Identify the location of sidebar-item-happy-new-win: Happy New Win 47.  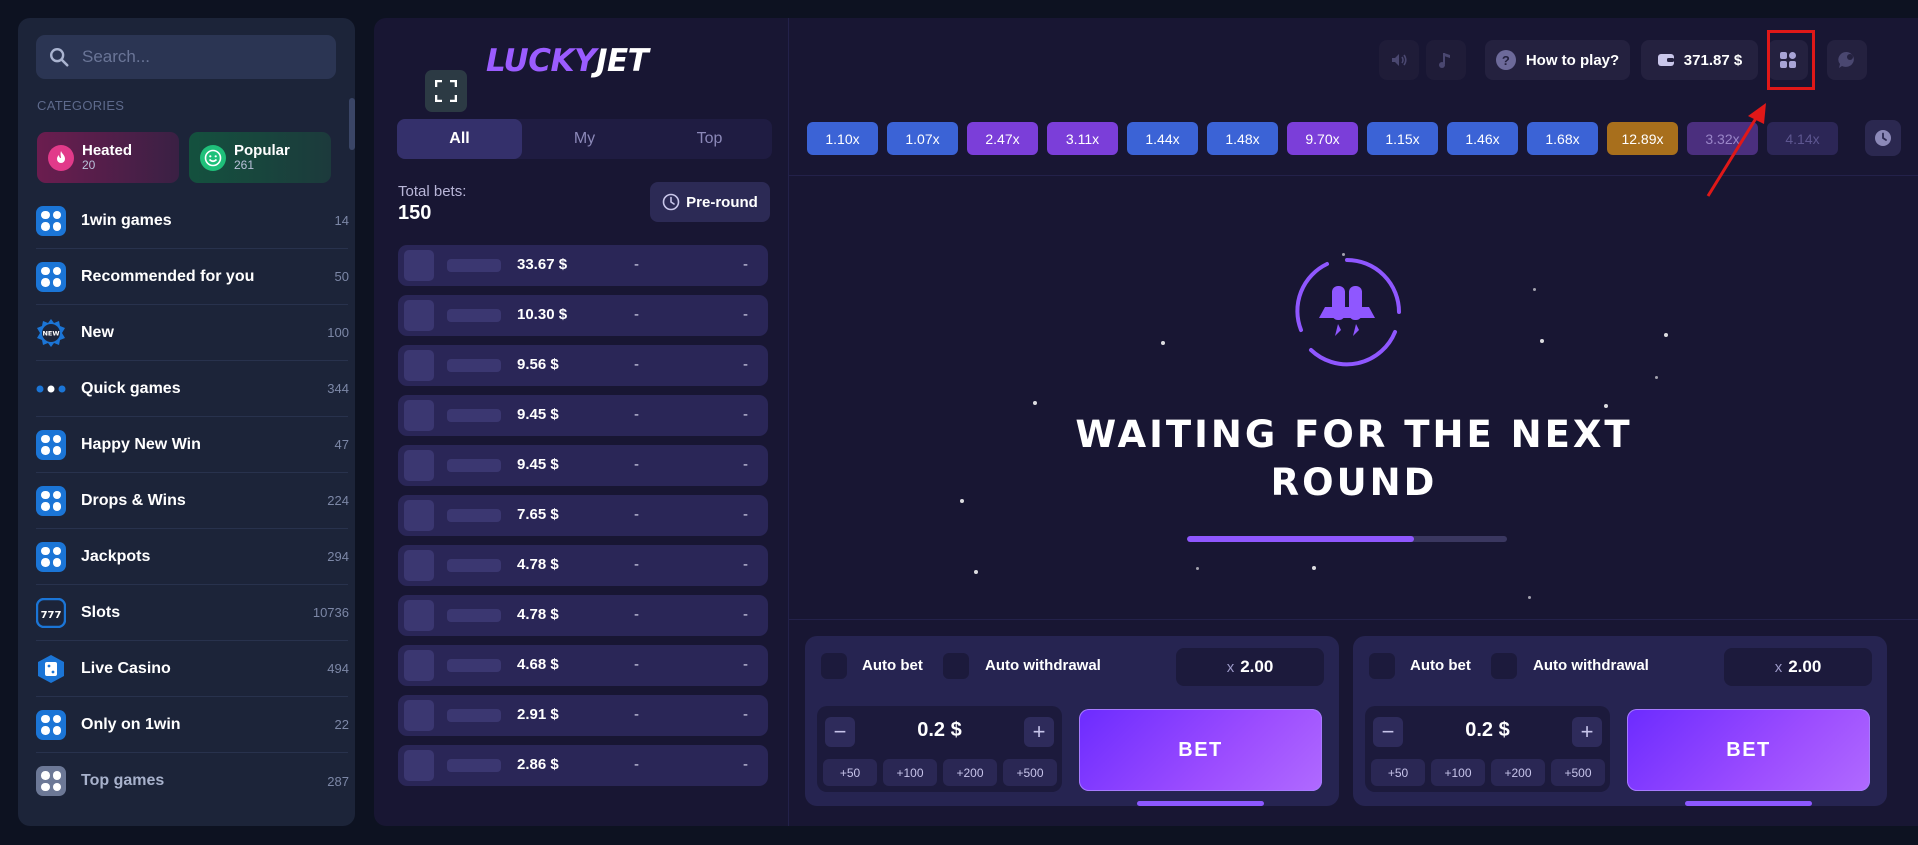
(192, 445).